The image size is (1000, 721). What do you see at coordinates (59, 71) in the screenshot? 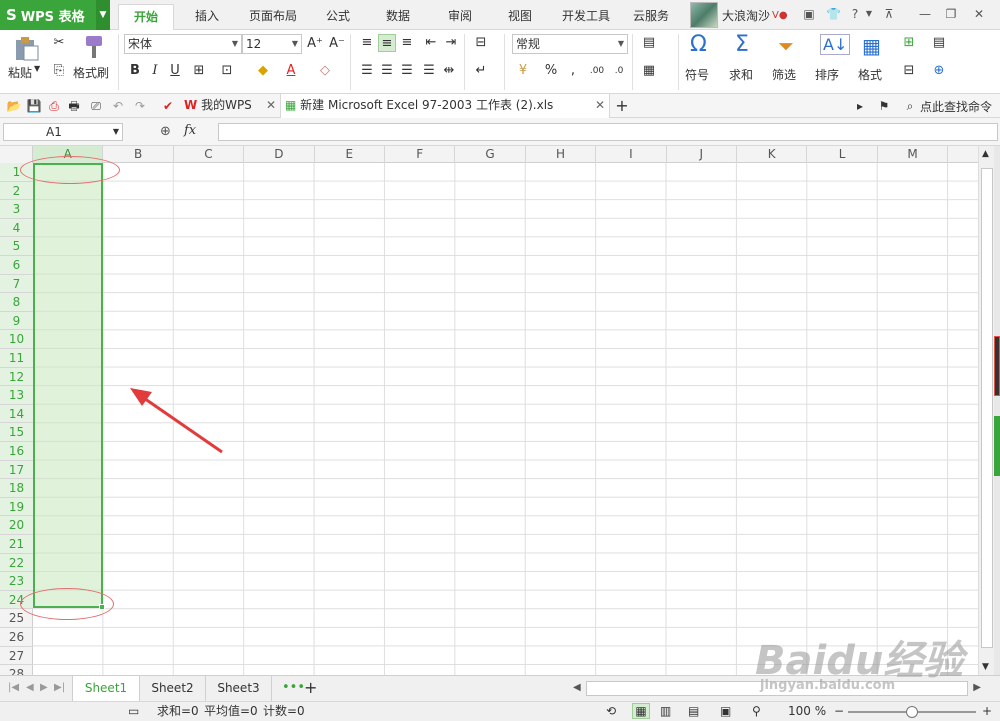
I see `copy-icon: ⎘` at bounding box center [59, 71].